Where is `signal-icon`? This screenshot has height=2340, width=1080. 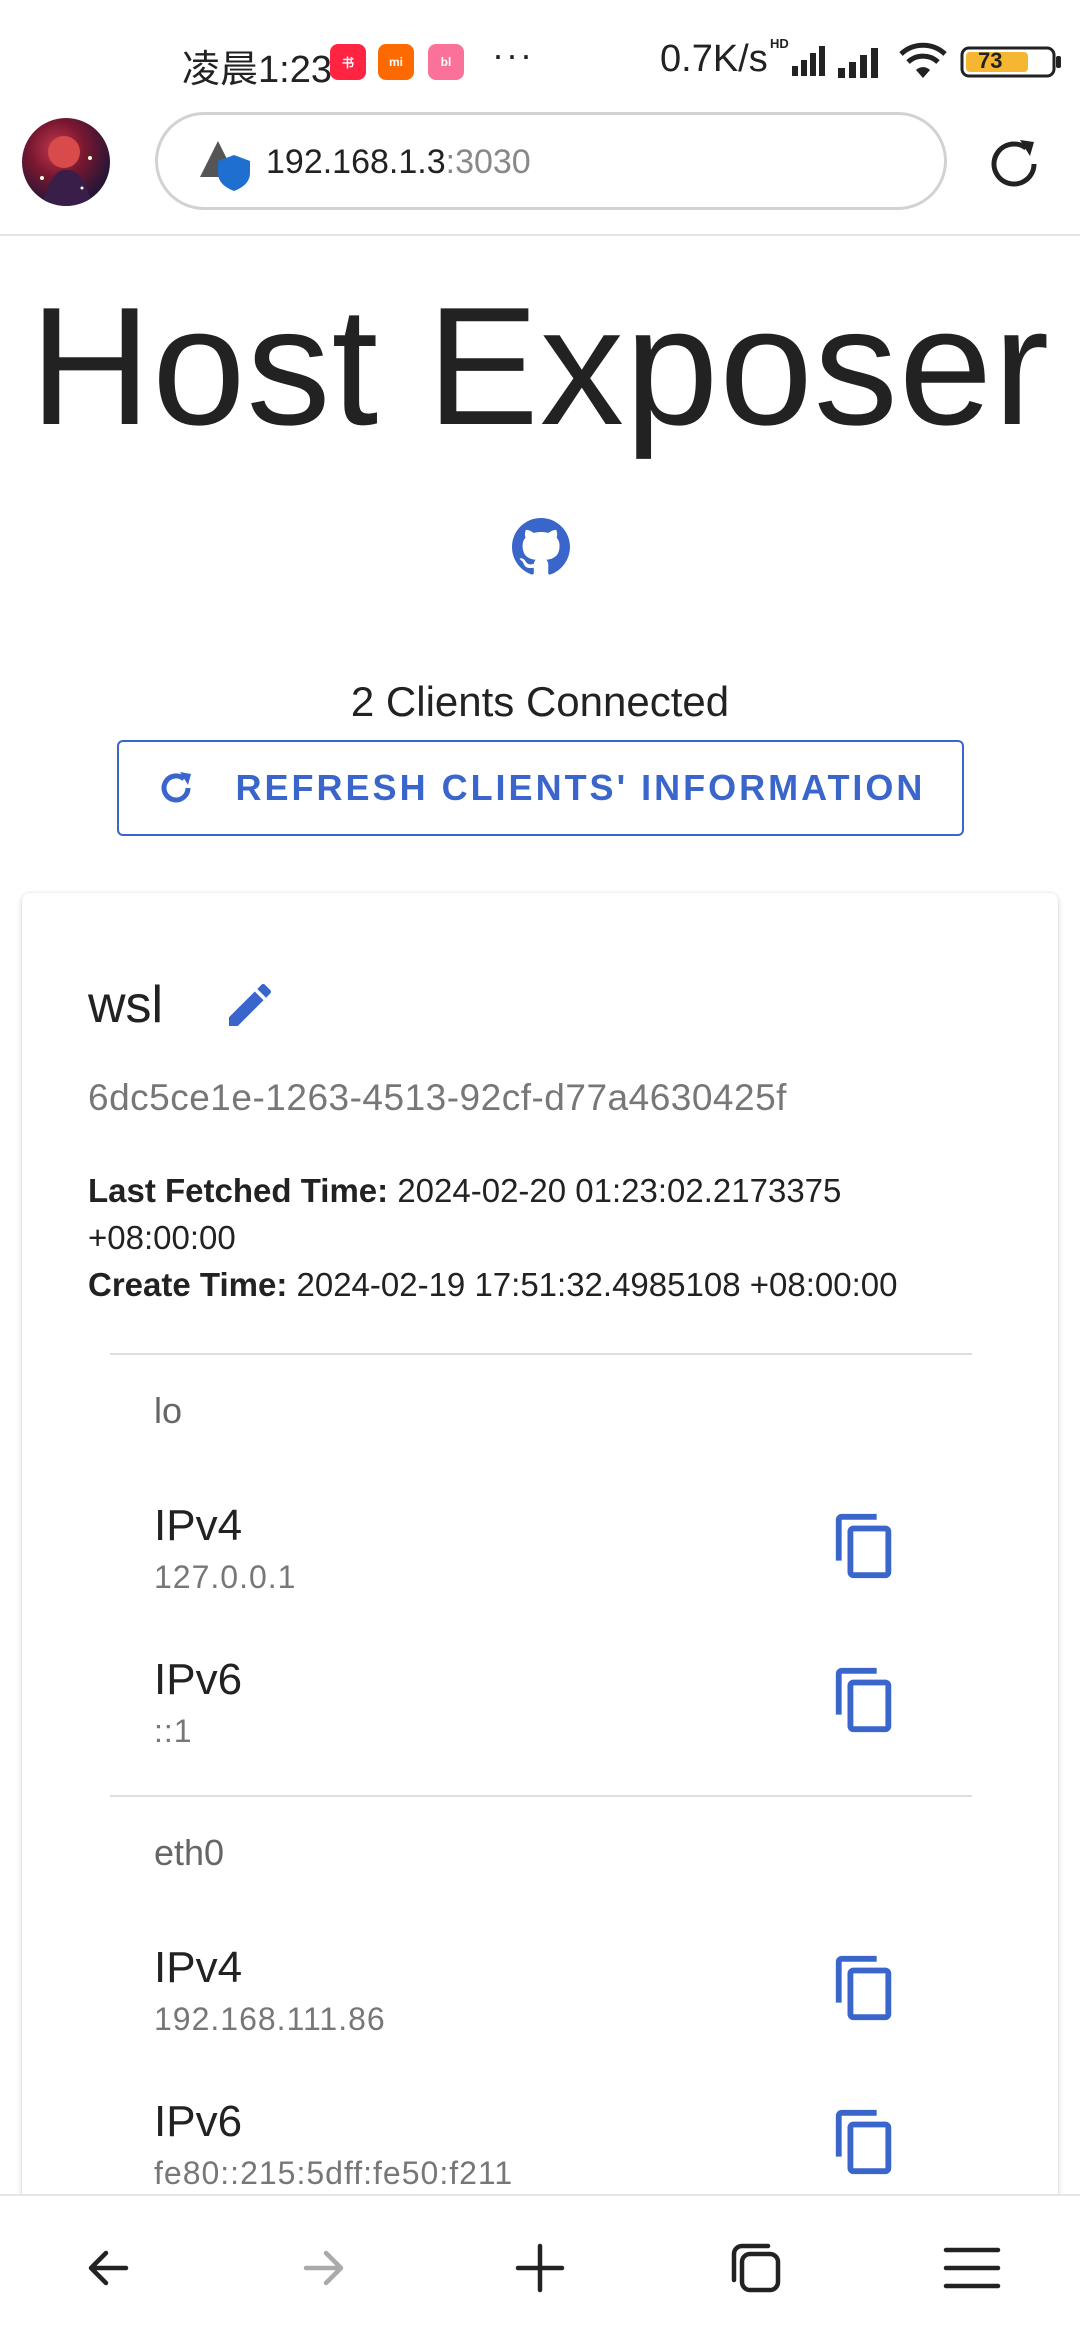 signal-icon is located at coordinates (858, 63).